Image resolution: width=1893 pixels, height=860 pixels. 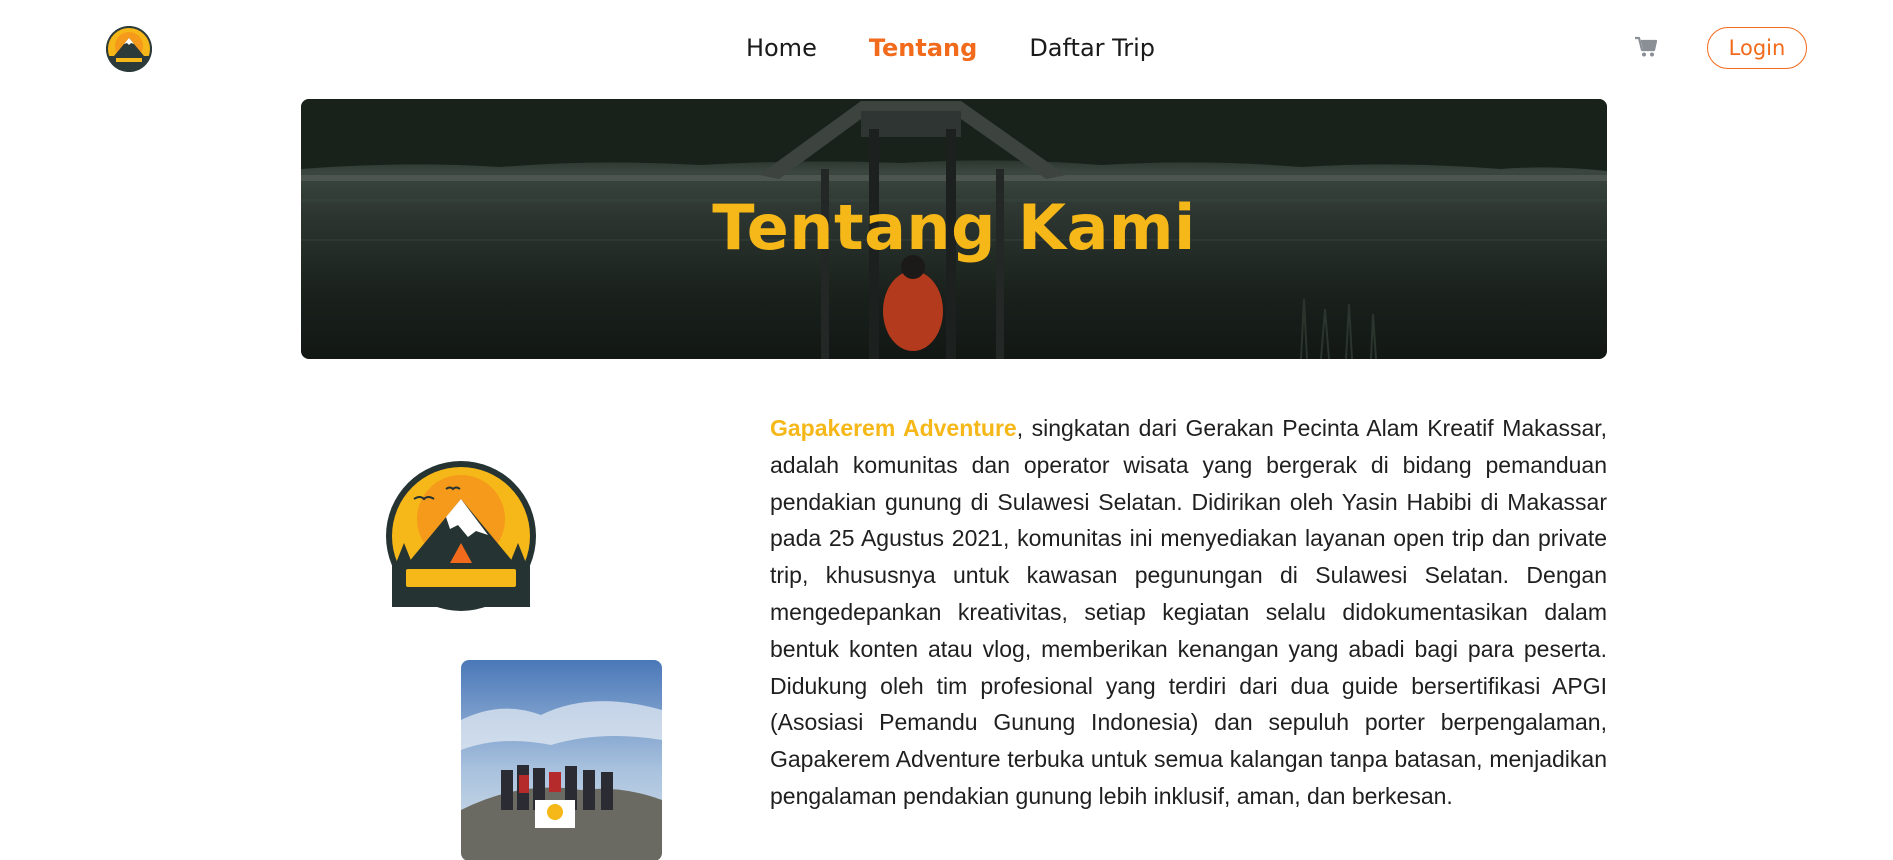 I want to click on hero-title: Tentang Kami, so click(x=954, y=227).